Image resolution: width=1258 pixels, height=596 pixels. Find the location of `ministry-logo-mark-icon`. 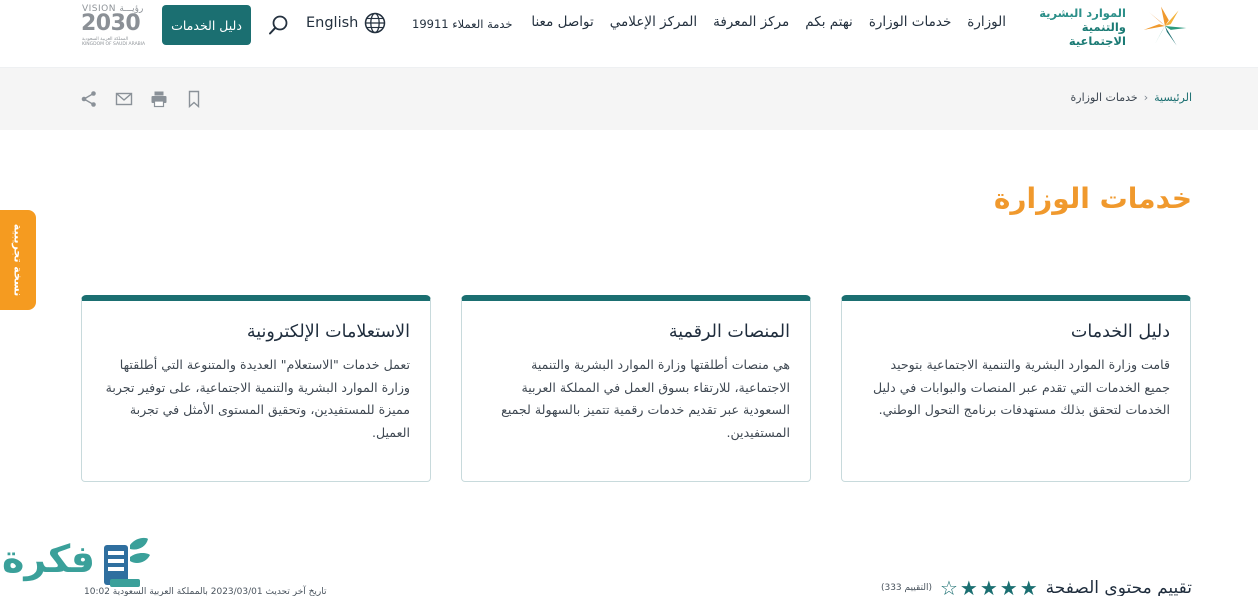

ministry-logo-mark-icon is located at coordinates (1165, 26).